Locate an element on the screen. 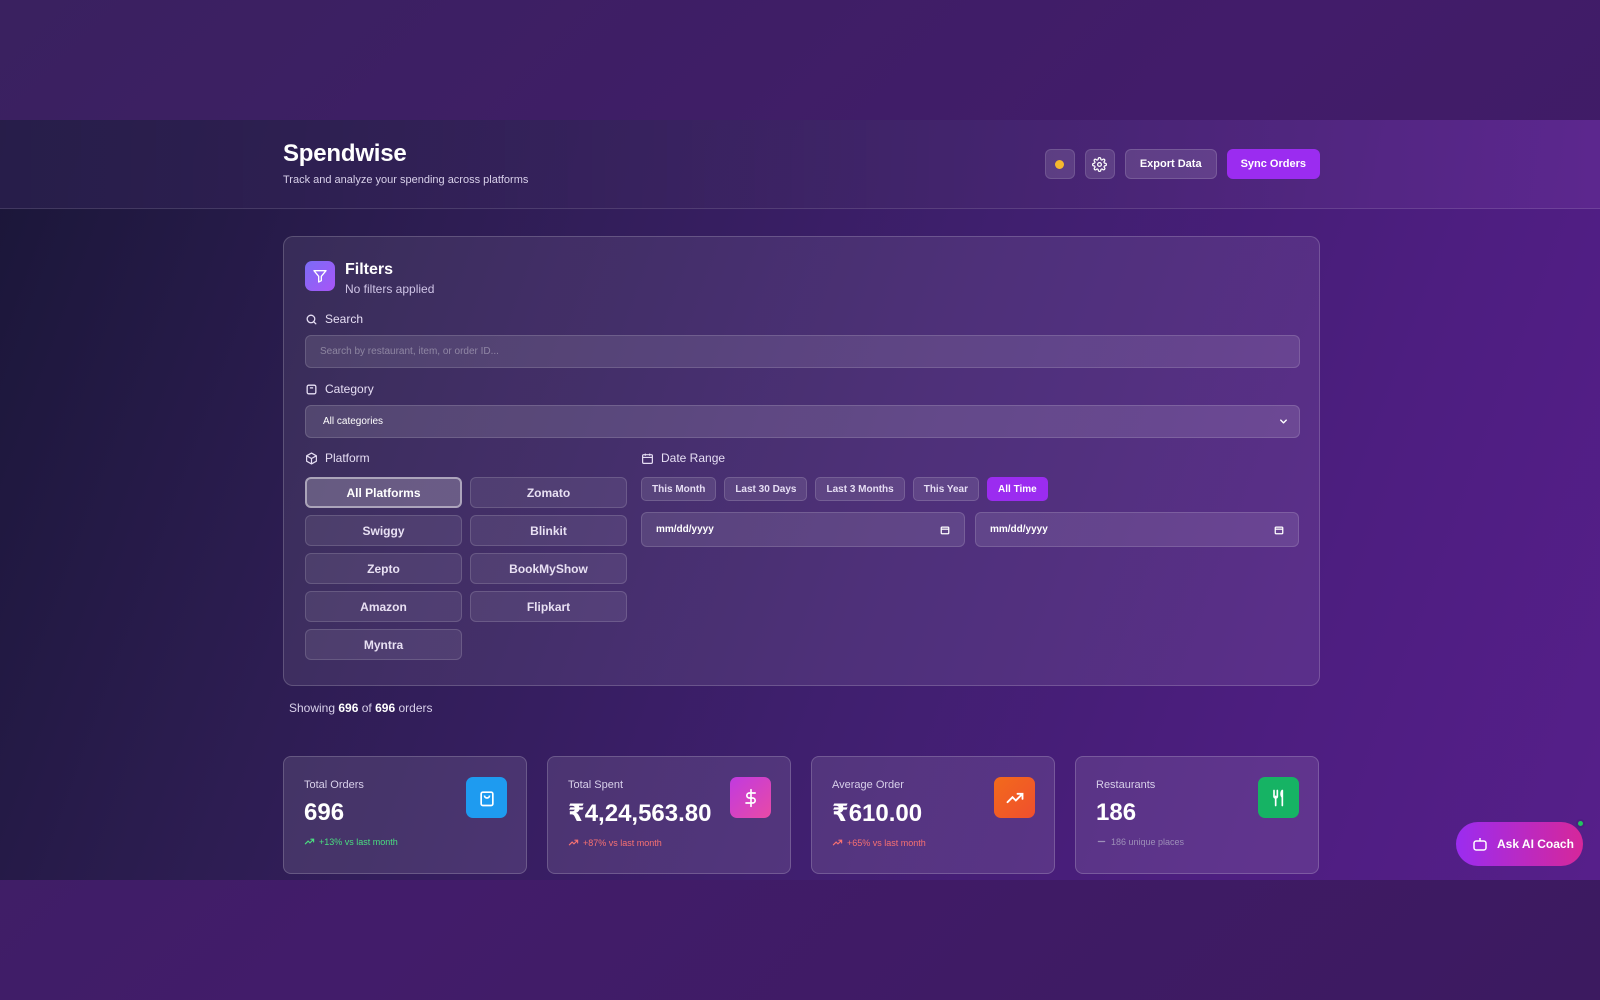 This screenshot has height=1000, width=1600. tag-icon is located at coordinates (311, 389).